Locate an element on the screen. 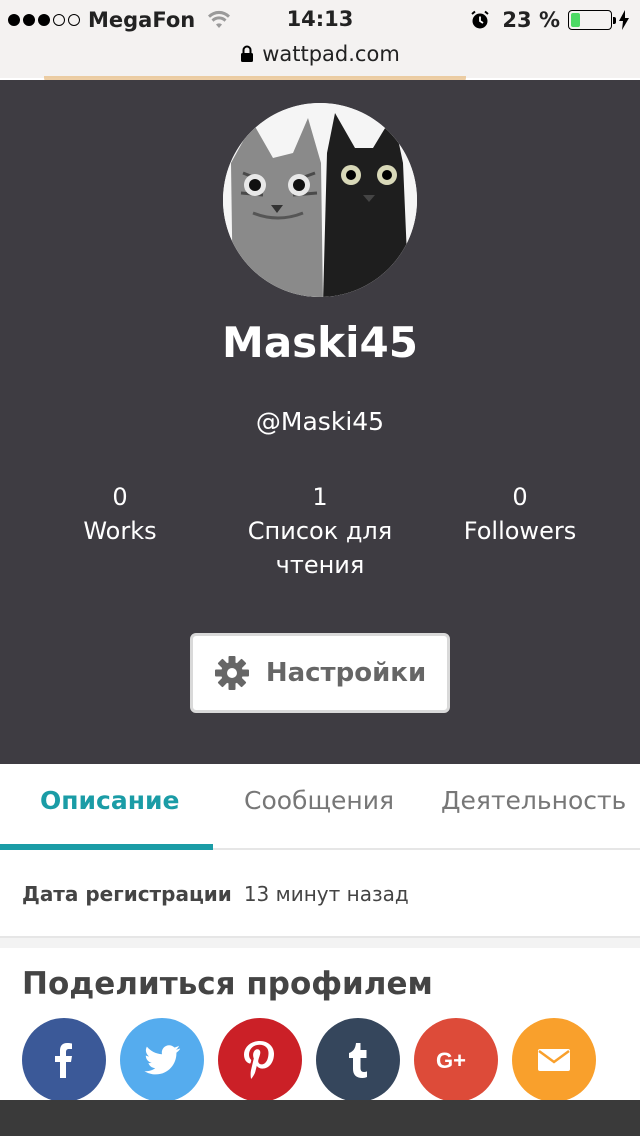 The image size is (640, 1136). settings-label: Настройки is located at coordinates (346, 673).